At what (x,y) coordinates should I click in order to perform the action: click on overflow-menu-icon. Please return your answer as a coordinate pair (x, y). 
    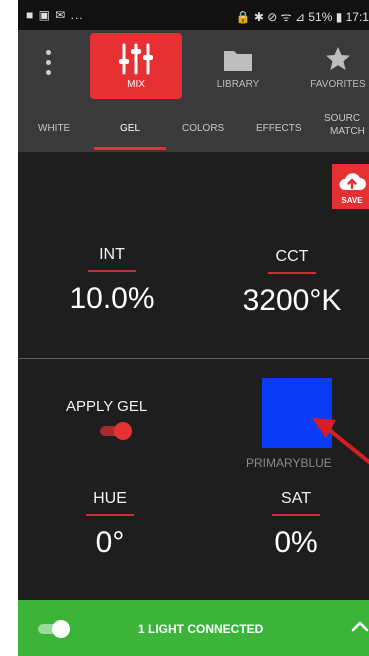
    Looking at the image, I should click on (48, 65).